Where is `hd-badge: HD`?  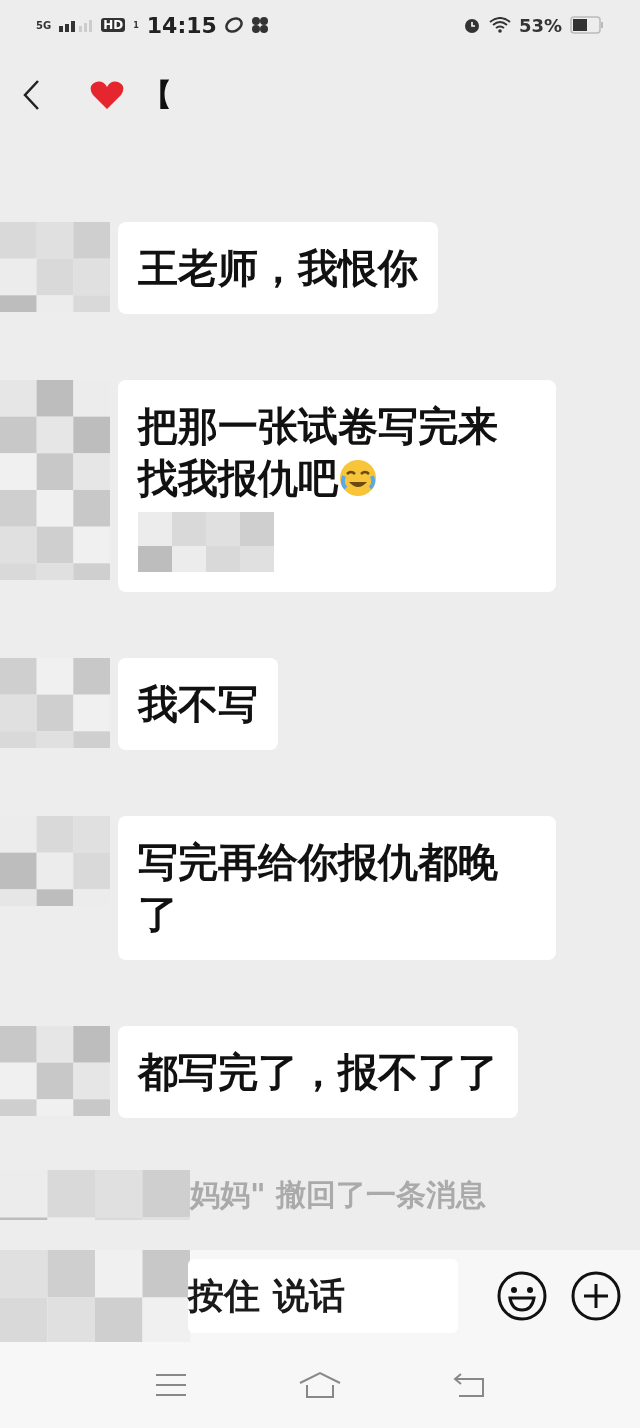
hd-badge: HD is located at coordinates (113, 25).